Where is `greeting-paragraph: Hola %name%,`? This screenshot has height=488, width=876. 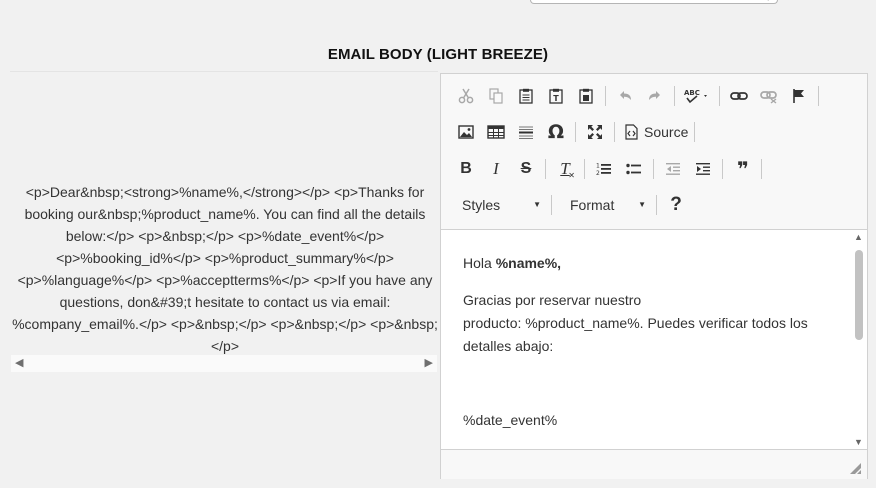
greeting-paragraph: Hola %name%, is located at coordinates (653, 263).